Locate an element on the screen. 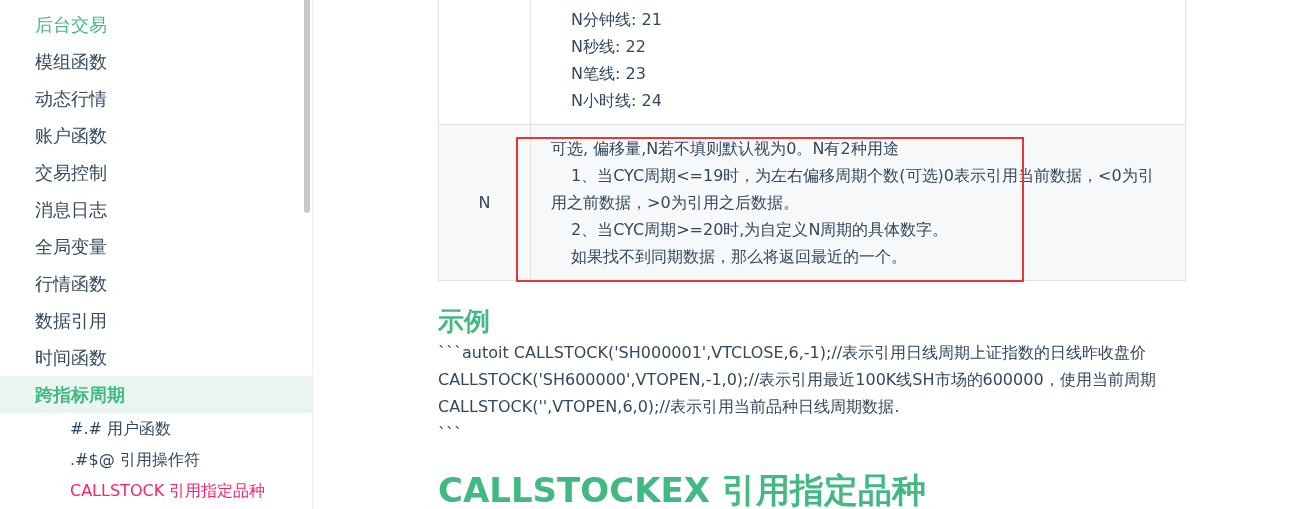 Image resolution: width=1291 pixels, height=509 pixels. sidebar-item: 账户函数 is located at coordinates (156, 135).